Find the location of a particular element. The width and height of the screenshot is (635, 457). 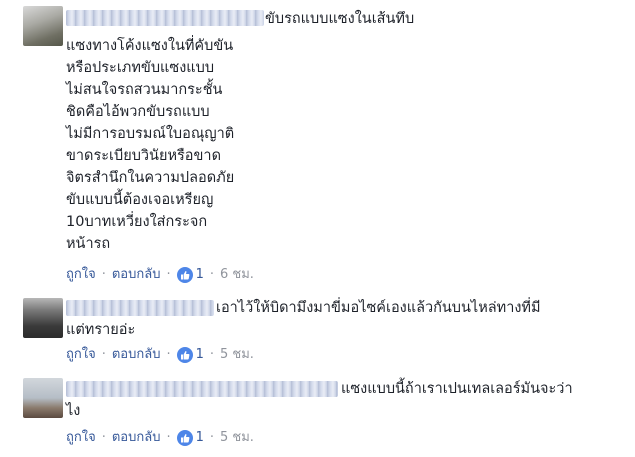

comment-text: ขับรถแบบแซงในเส้นทึบ is located at coordinates (339, 19).